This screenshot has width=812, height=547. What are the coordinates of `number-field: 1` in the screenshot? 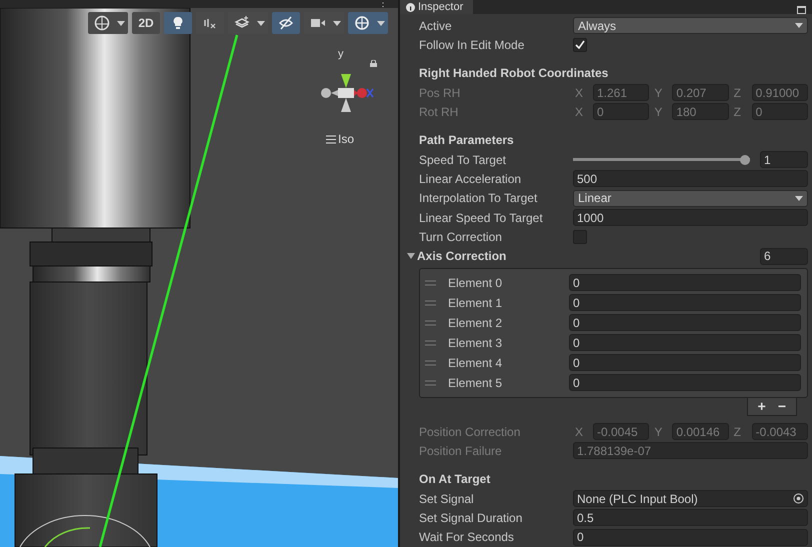 It's located at (784, 159).